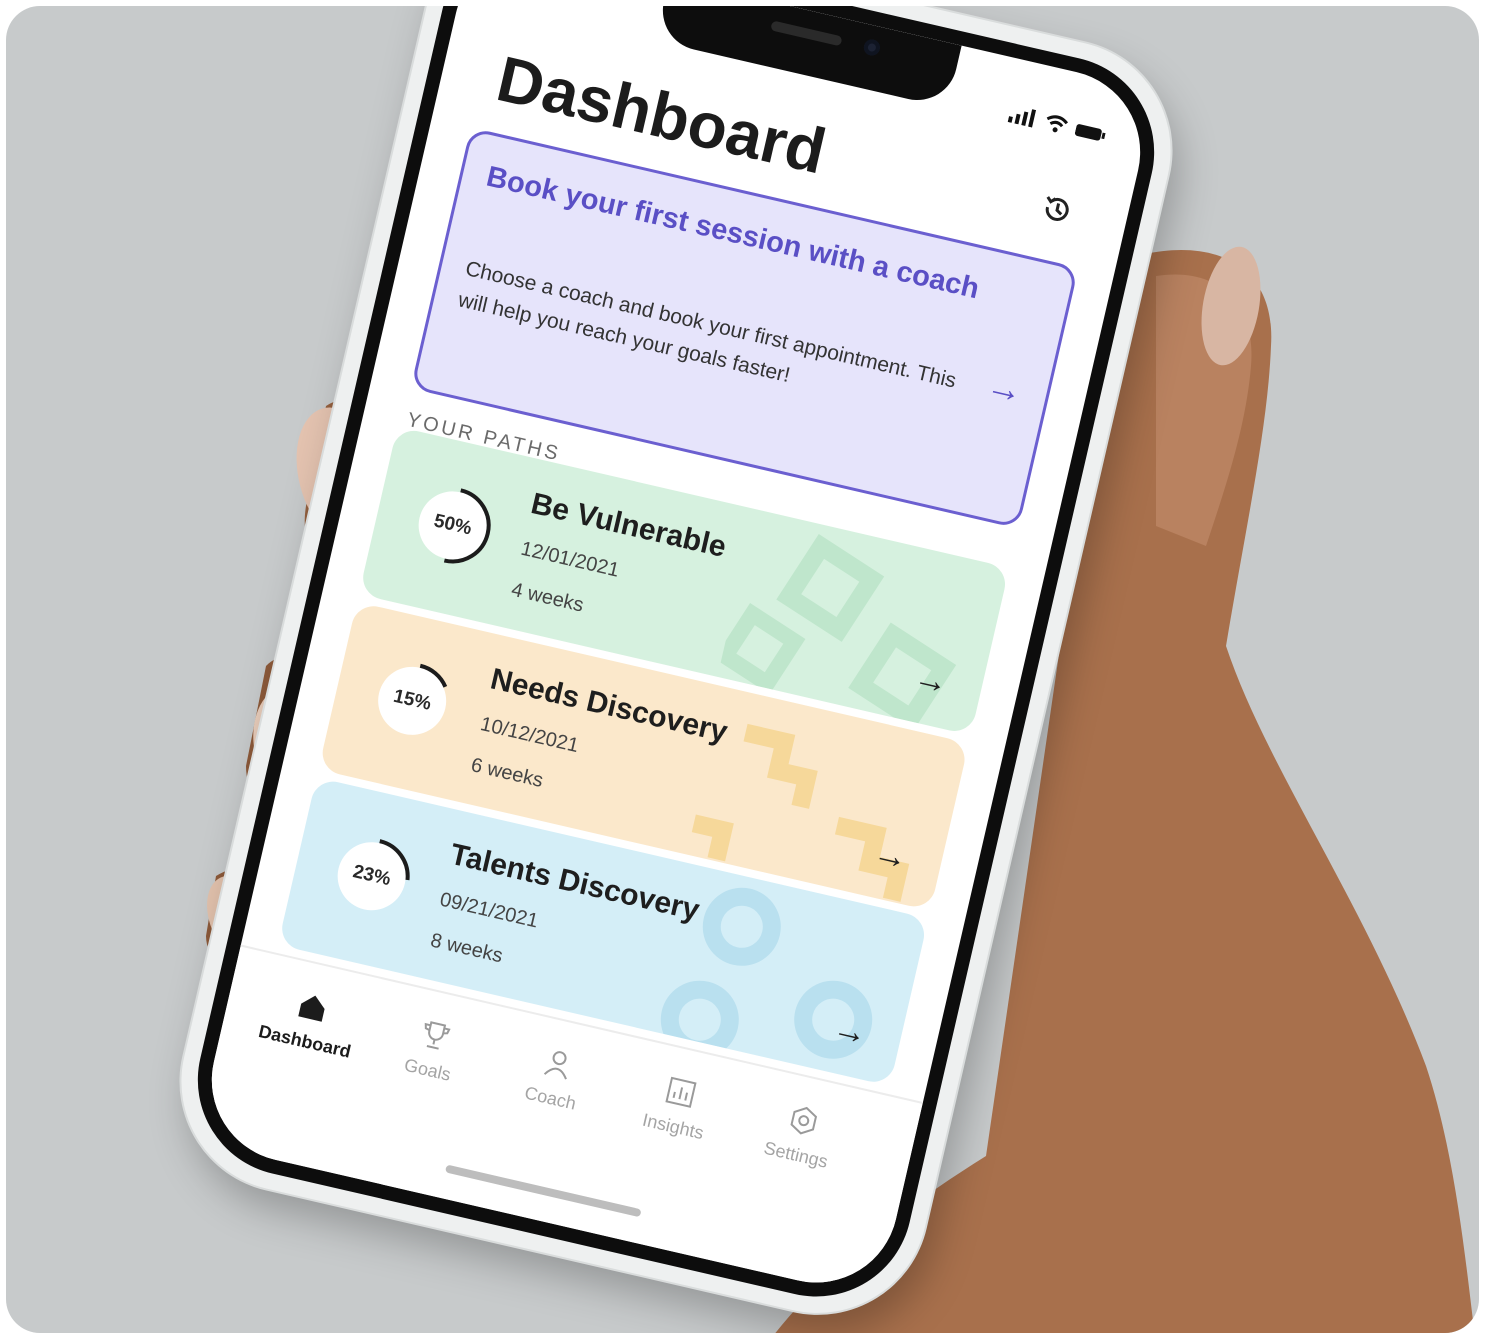  Describe the element at coordinates (550, 1098) in the screenshot. I see `nav-label: Coach` at that location.